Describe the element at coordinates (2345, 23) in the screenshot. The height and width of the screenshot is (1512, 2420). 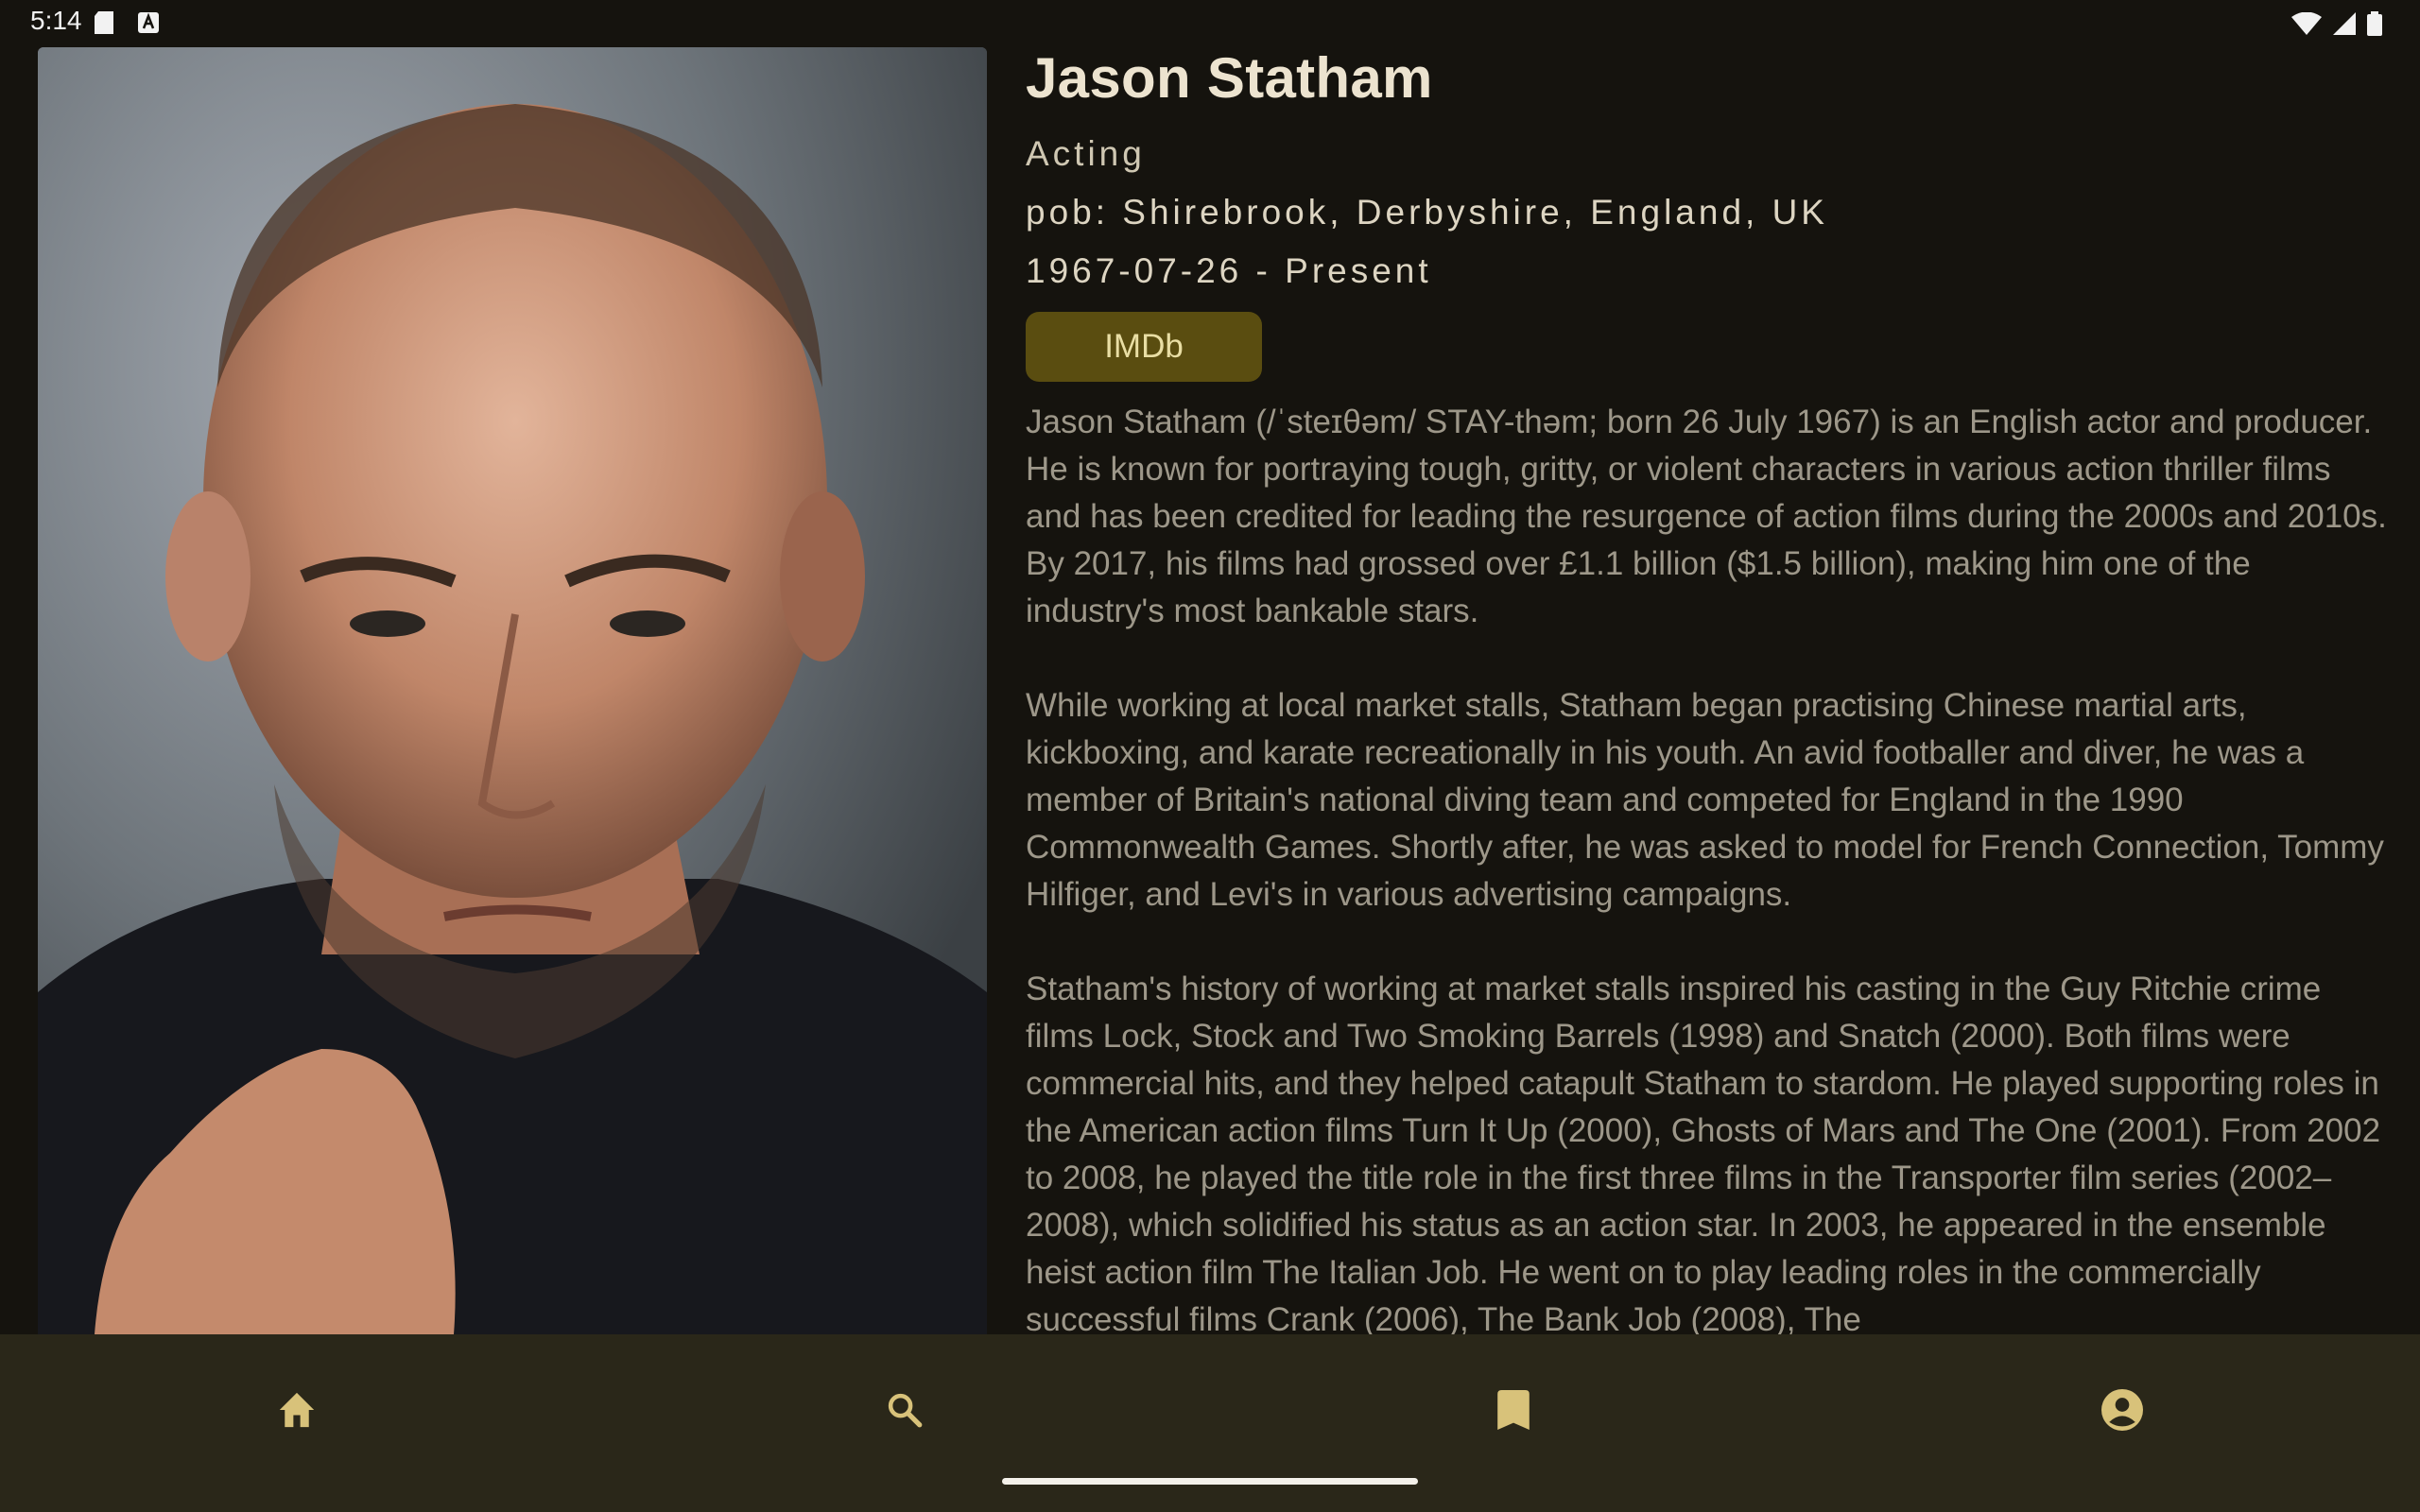
I see `cell-signal-icon` at that location.